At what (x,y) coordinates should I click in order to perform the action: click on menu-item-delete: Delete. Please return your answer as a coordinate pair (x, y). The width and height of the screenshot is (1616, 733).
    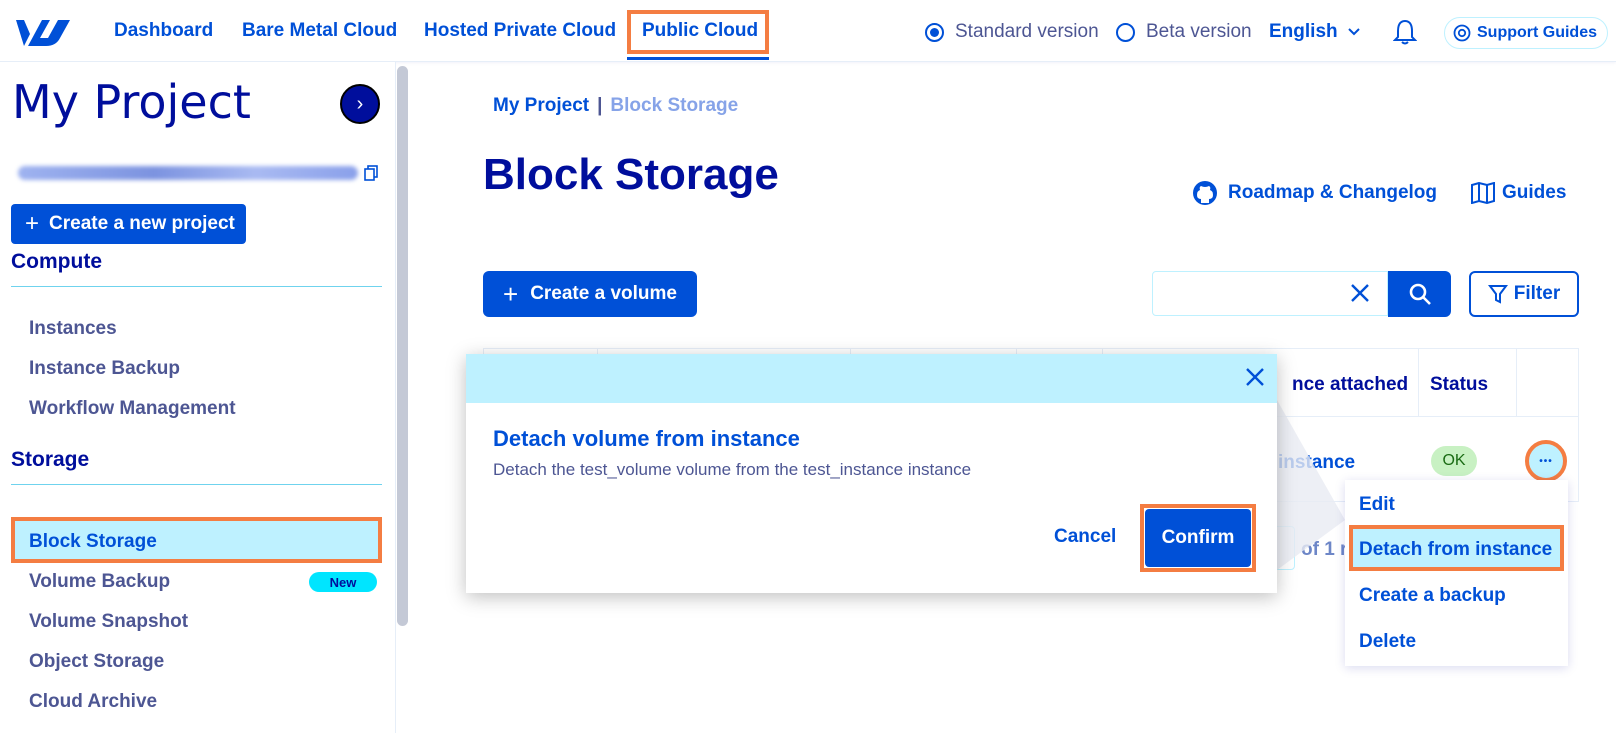
    Looking at the image, I should click on (1387, 642).